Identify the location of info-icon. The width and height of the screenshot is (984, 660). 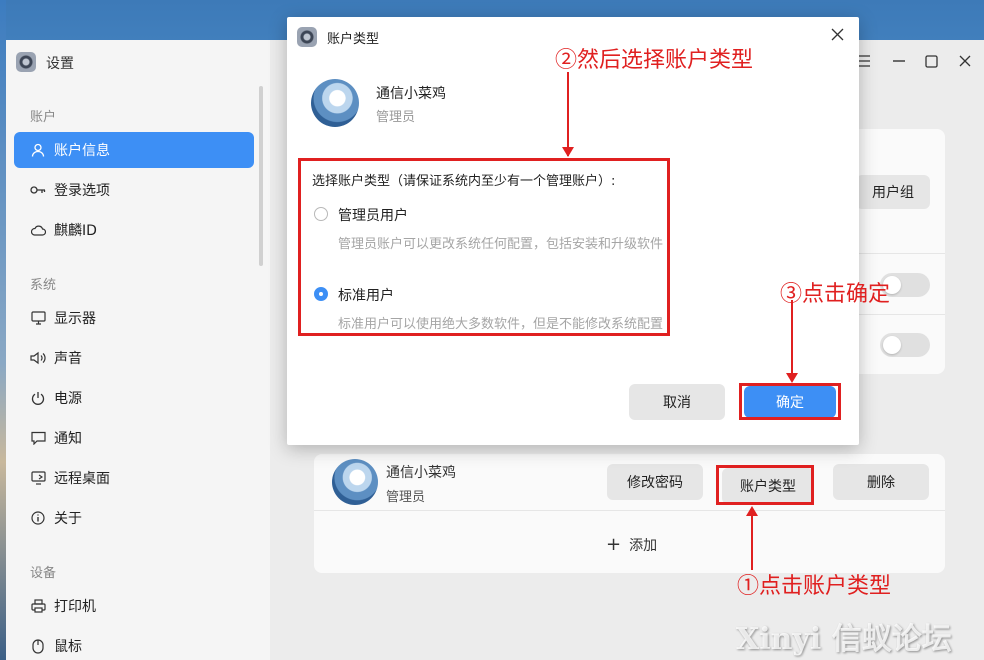
(38, 518).